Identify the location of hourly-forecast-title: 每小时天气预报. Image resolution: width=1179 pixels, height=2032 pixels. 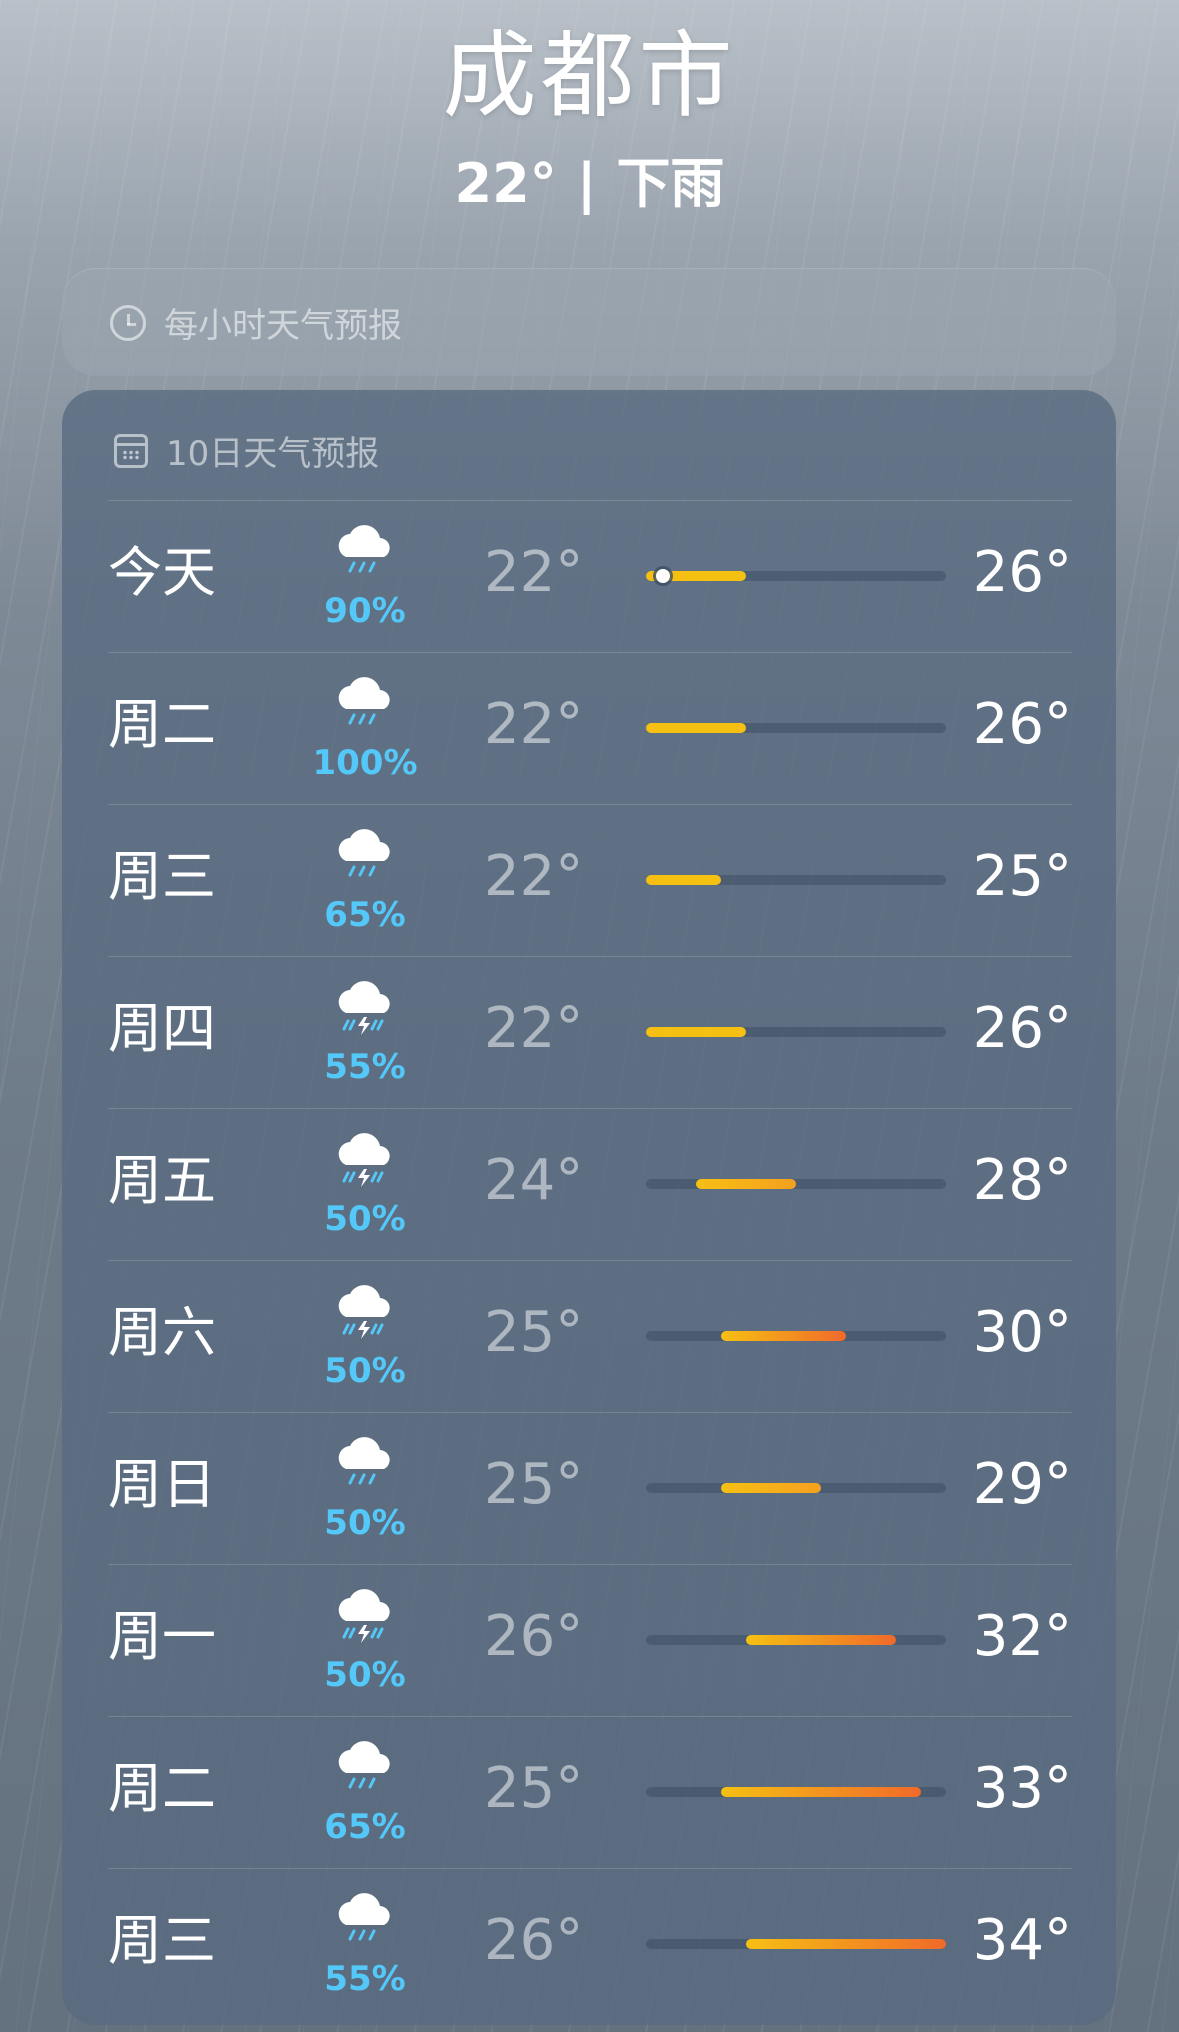
(256, 322).